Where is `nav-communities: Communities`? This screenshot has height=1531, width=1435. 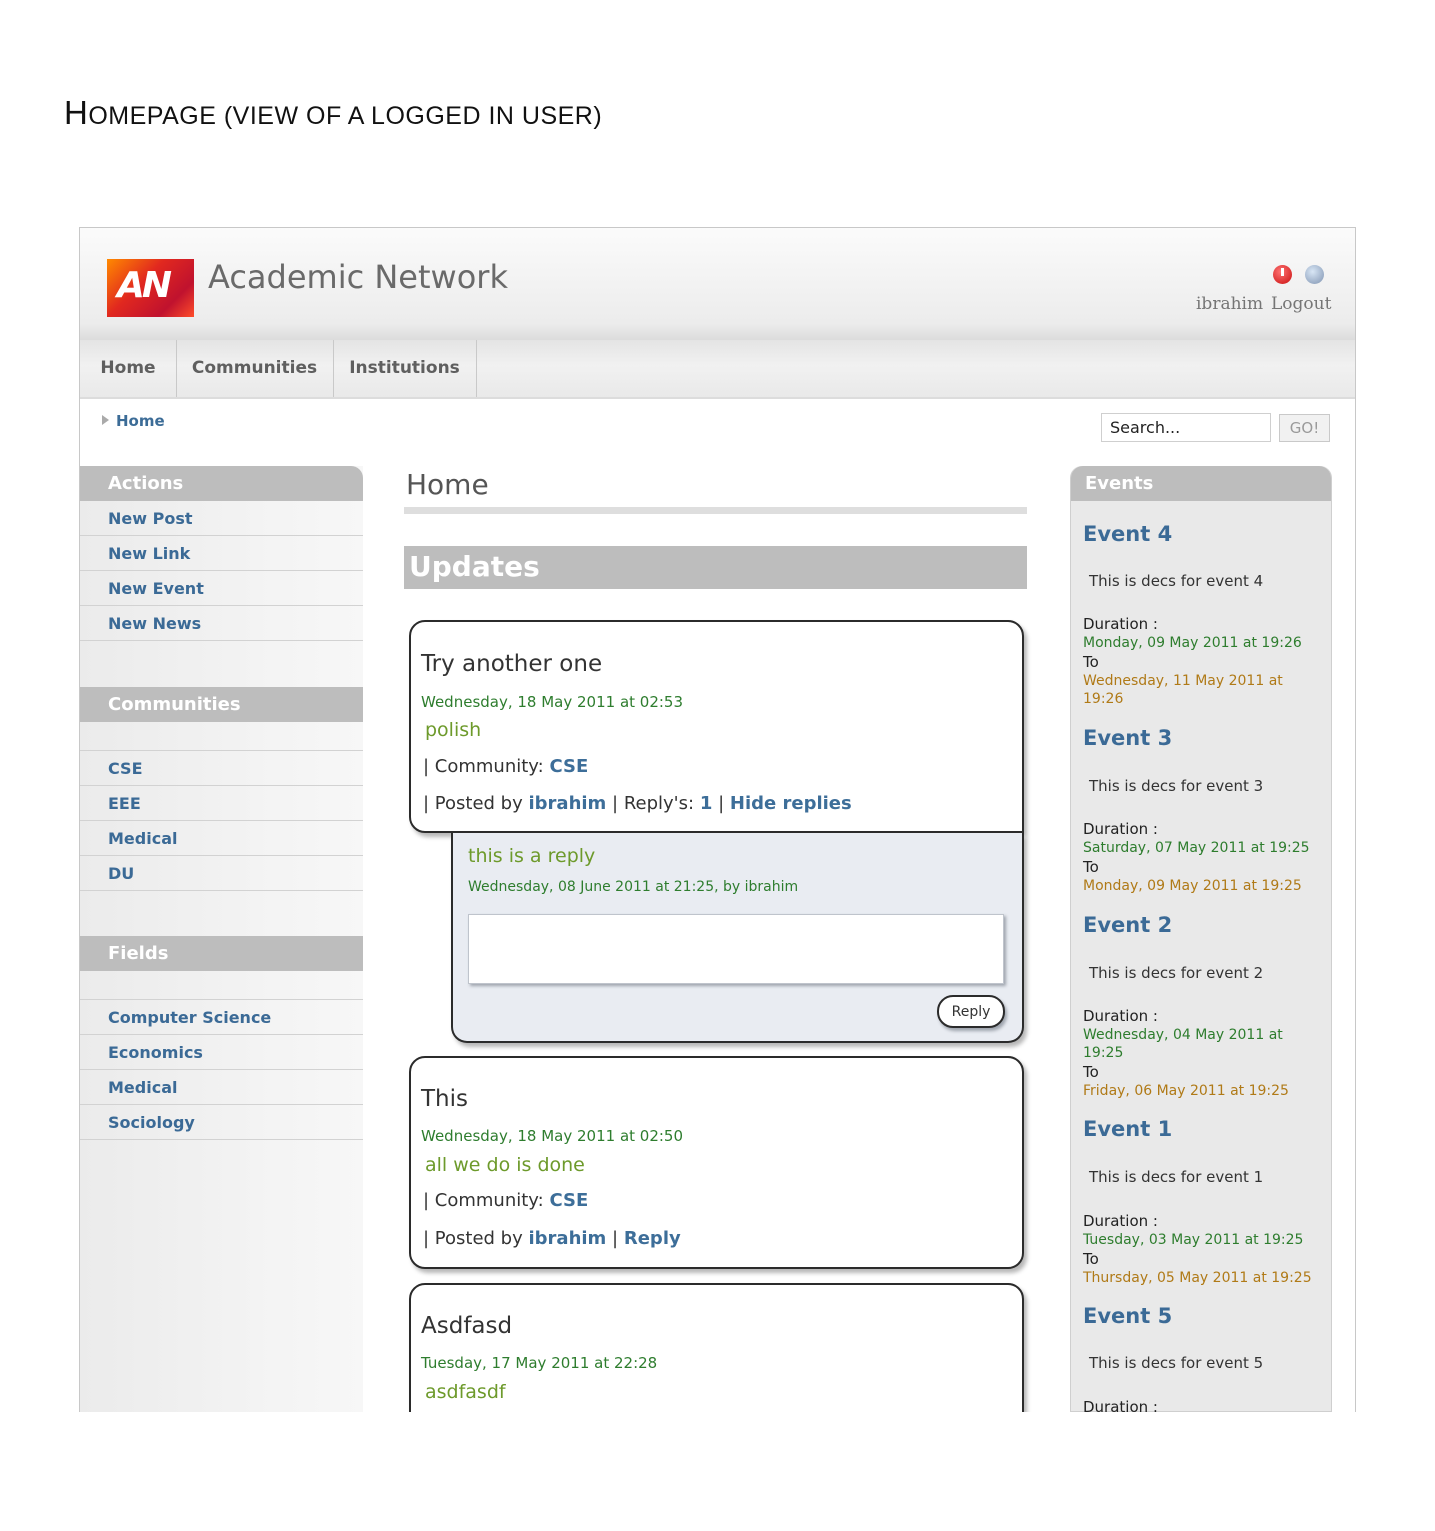 nav-communities: Communities is located at coordinates (255, 368).